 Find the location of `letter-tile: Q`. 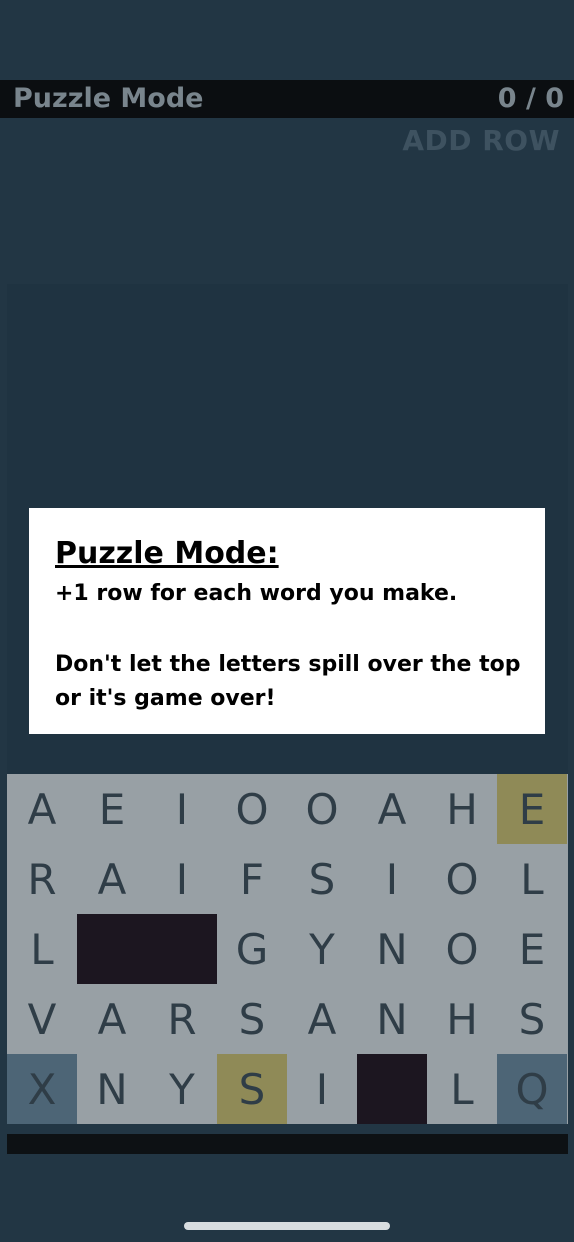

letter-tile: Q is located at coordinates (532, 1089).